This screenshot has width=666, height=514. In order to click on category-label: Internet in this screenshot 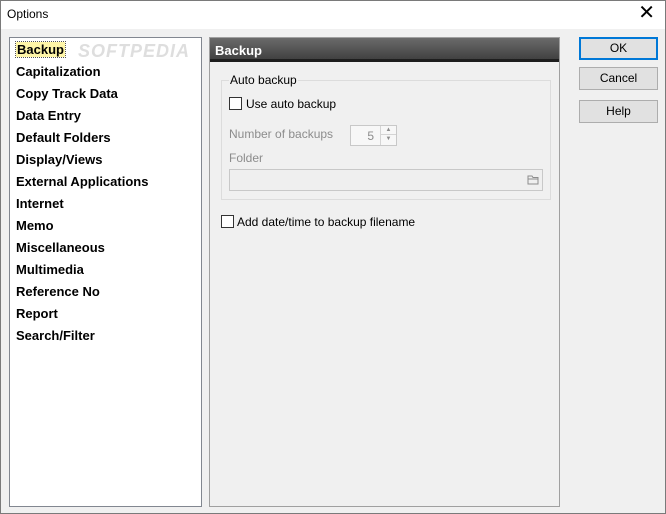, I will do `click(40, 203)`.